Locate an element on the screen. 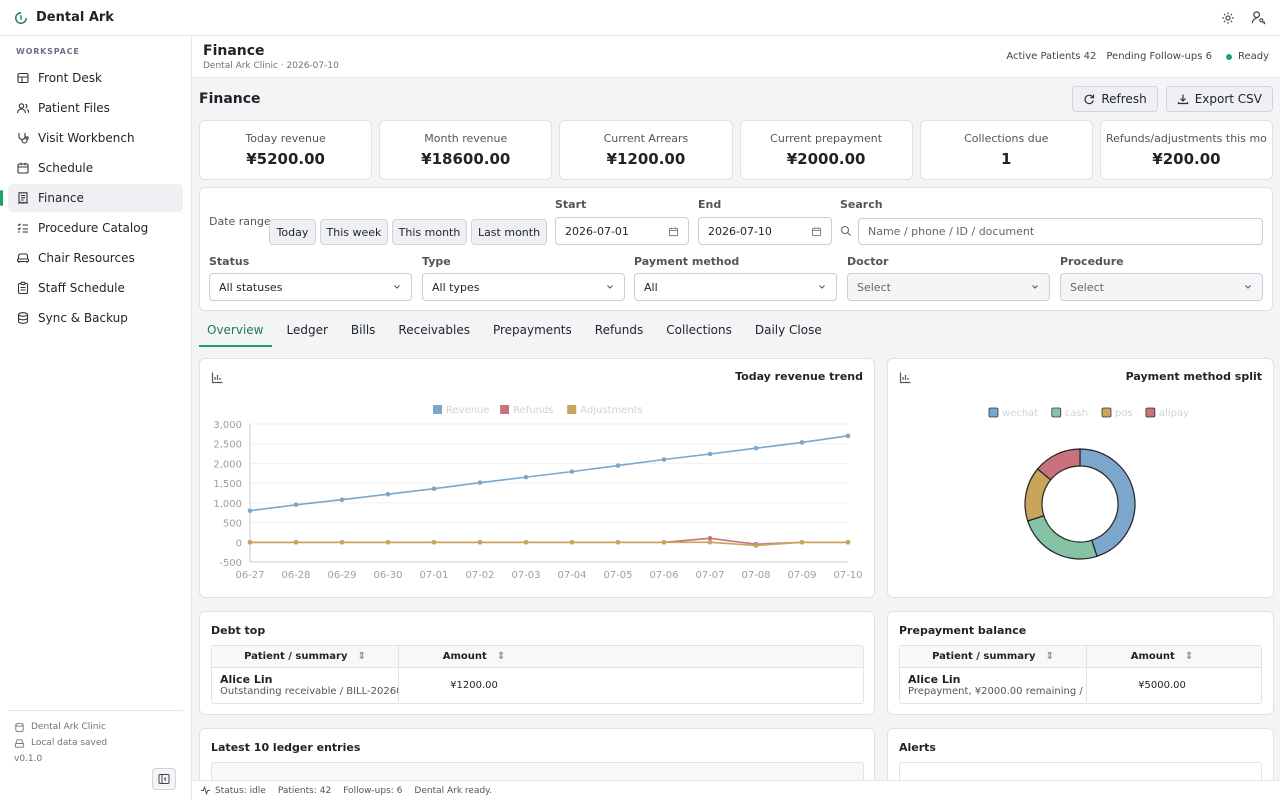 The width and height of the screenshot is (1280, 800). status-select-value: All statuses is located at coordinates (251, 287).